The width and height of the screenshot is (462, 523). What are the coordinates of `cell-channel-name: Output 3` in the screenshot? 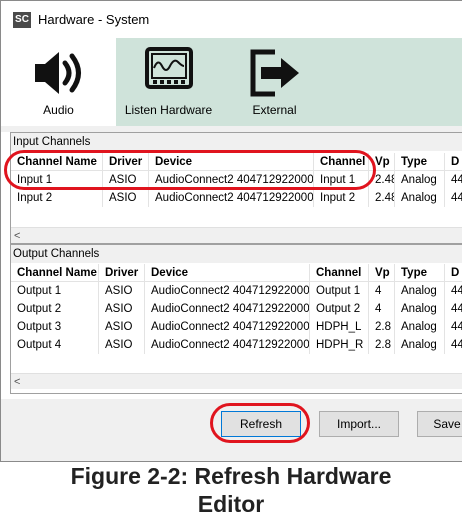 It's located at (55, 327).